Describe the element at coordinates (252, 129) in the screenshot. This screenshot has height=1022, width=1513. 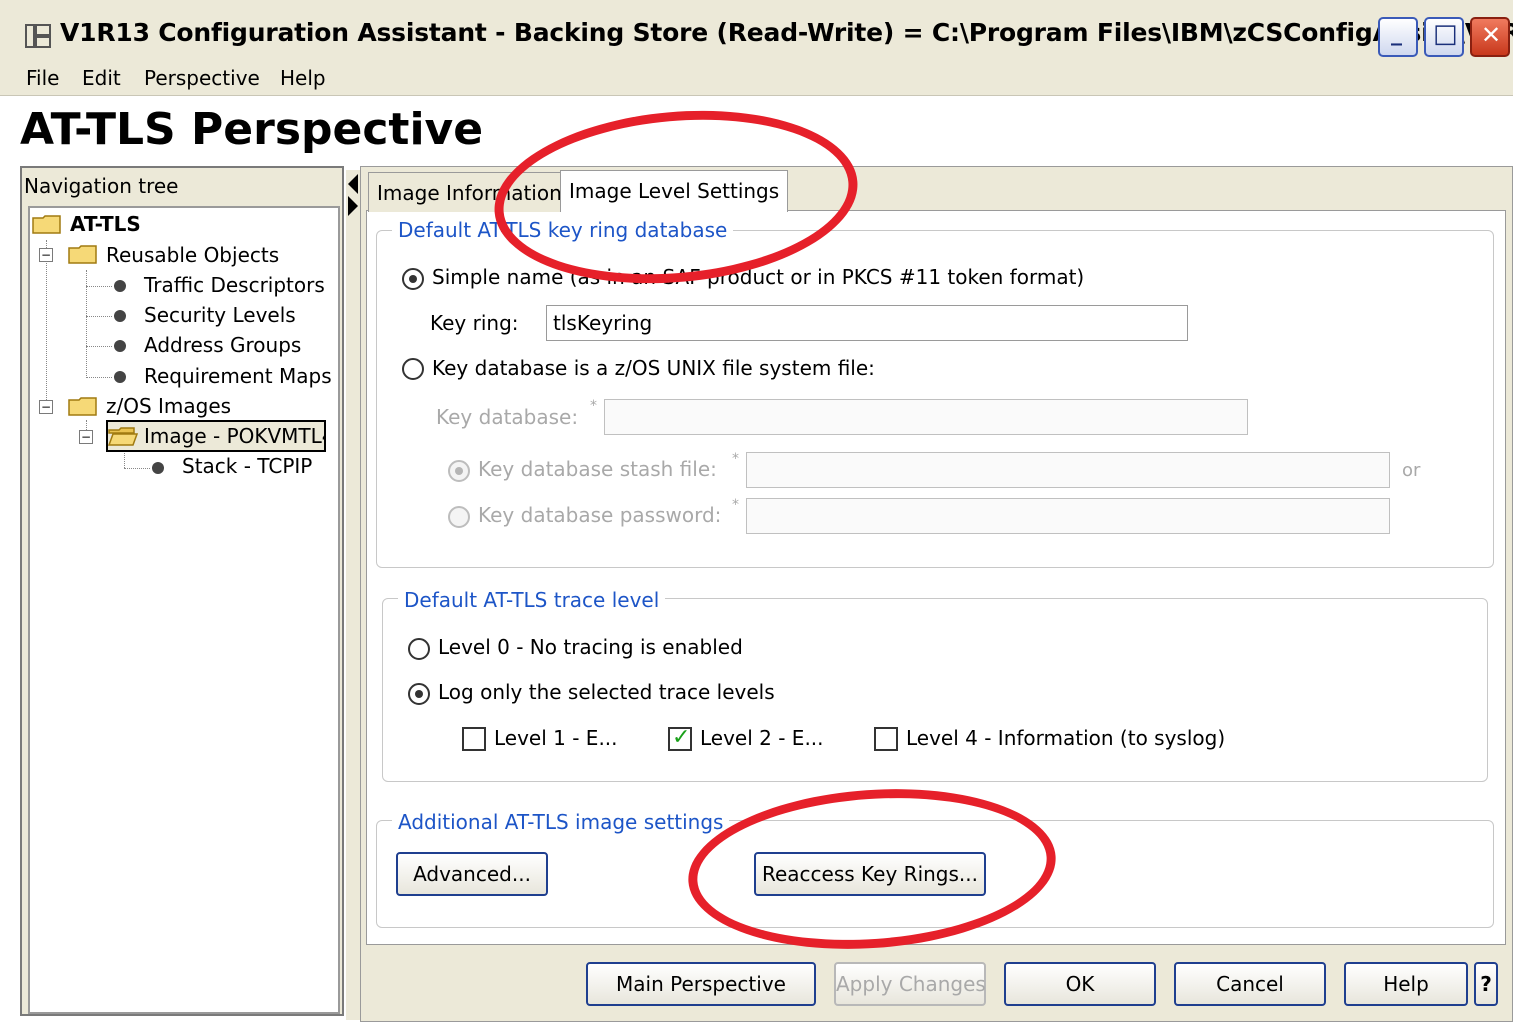
I see `perspective-title: AT-TLS Perspective` at that location.